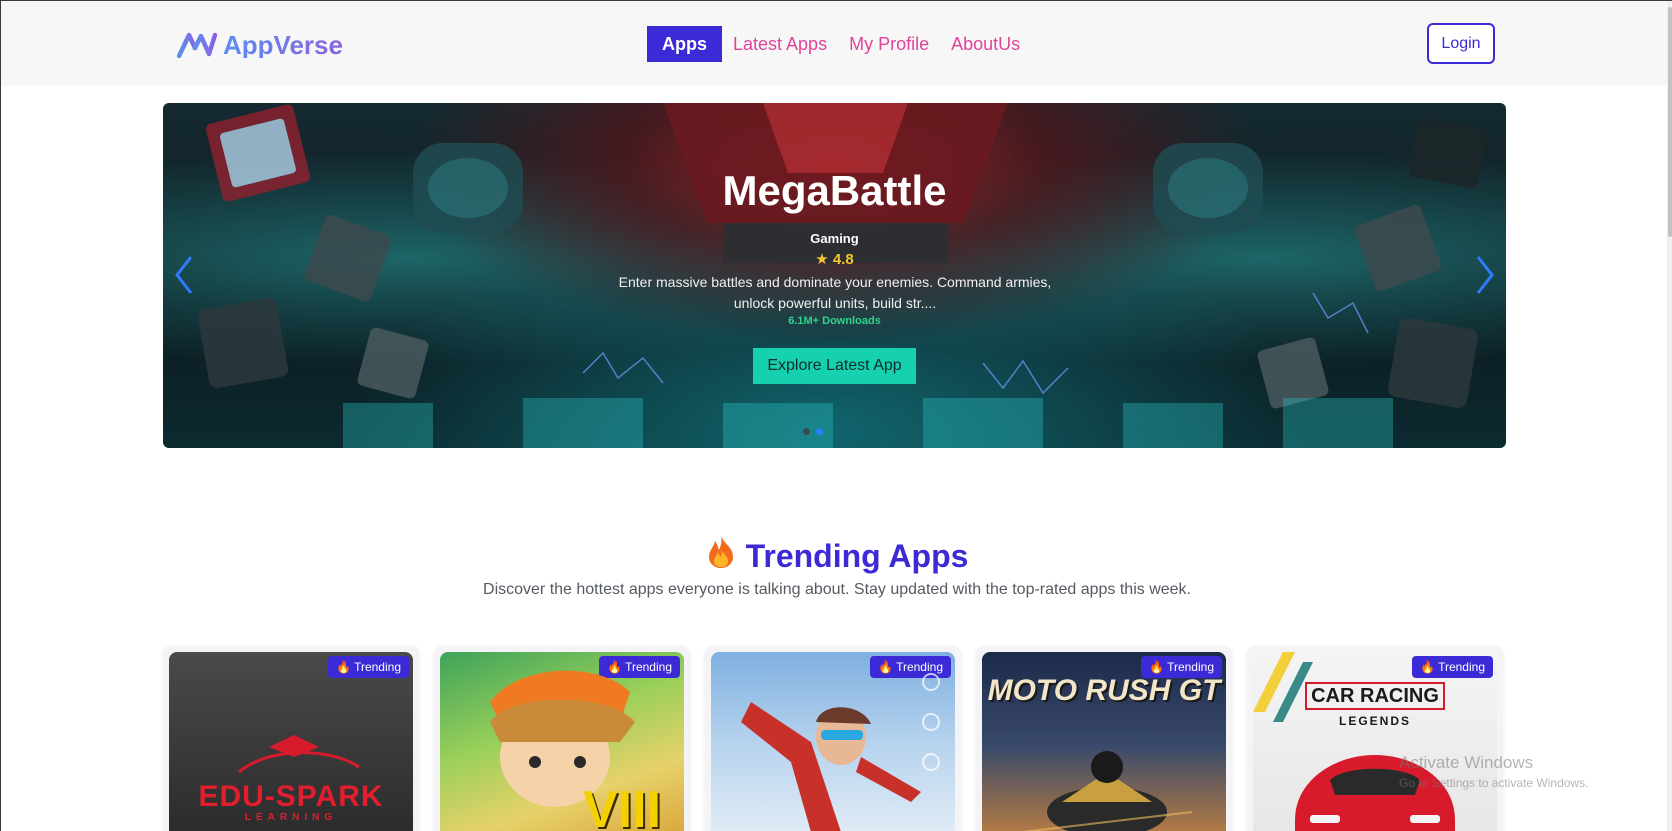  What do you see at coordinates (197, 45) in the screenshot?
I see `appverse-logo-icon` at bounding box center [197, 45].